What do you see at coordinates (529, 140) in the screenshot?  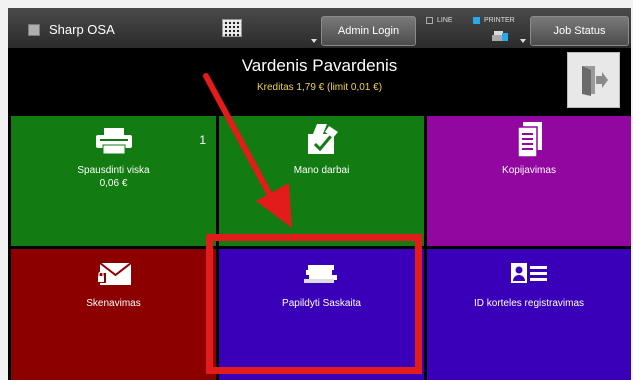 I see `copy-icon` at bounding box center [529, 140].